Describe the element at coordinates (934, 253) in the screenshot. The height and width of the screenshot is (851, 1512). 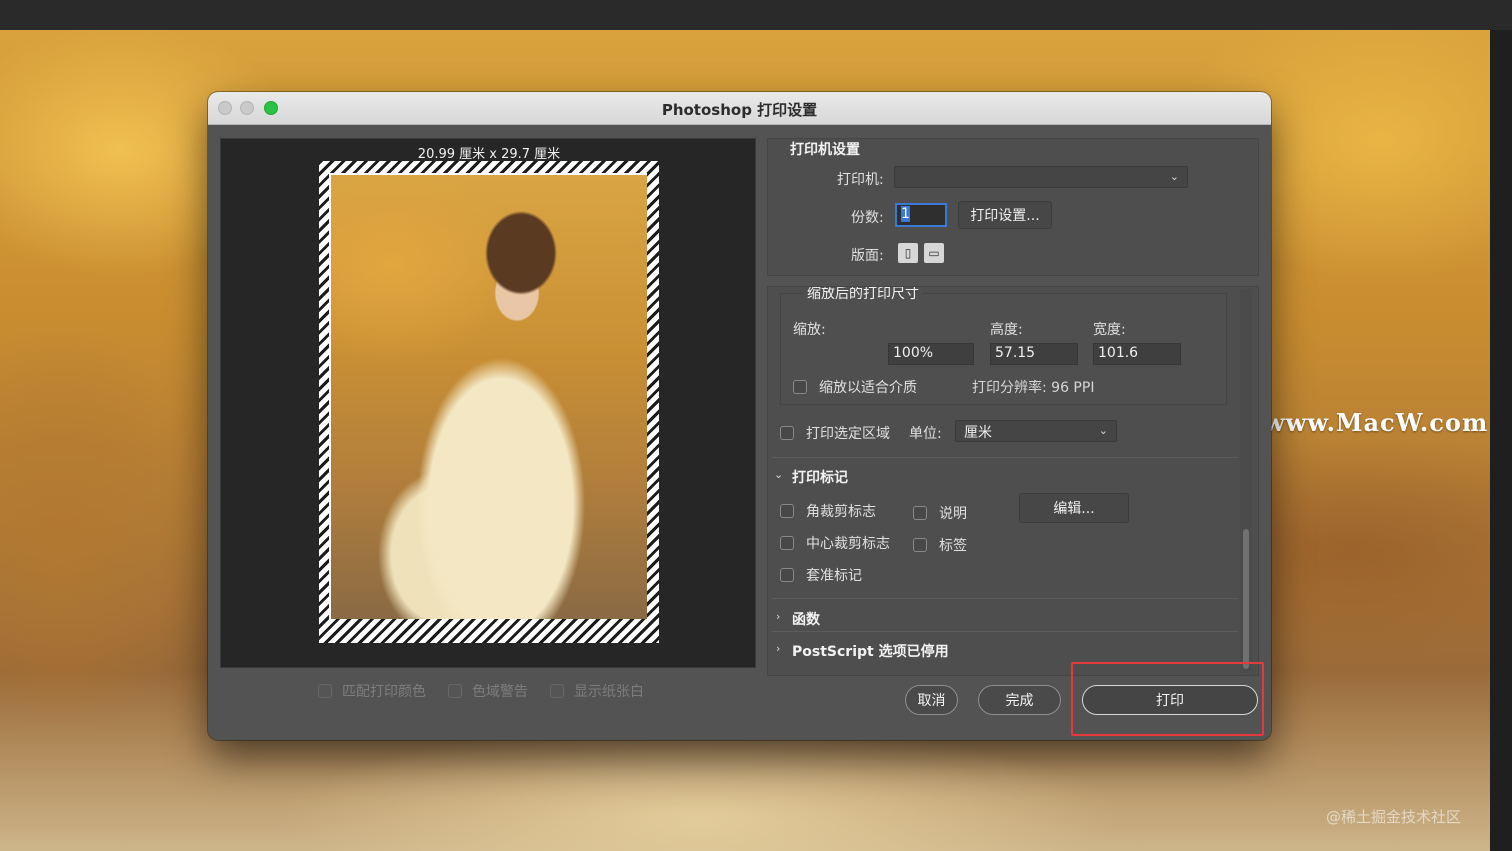
I see `landscape-layout-icon: ▭` at that location.